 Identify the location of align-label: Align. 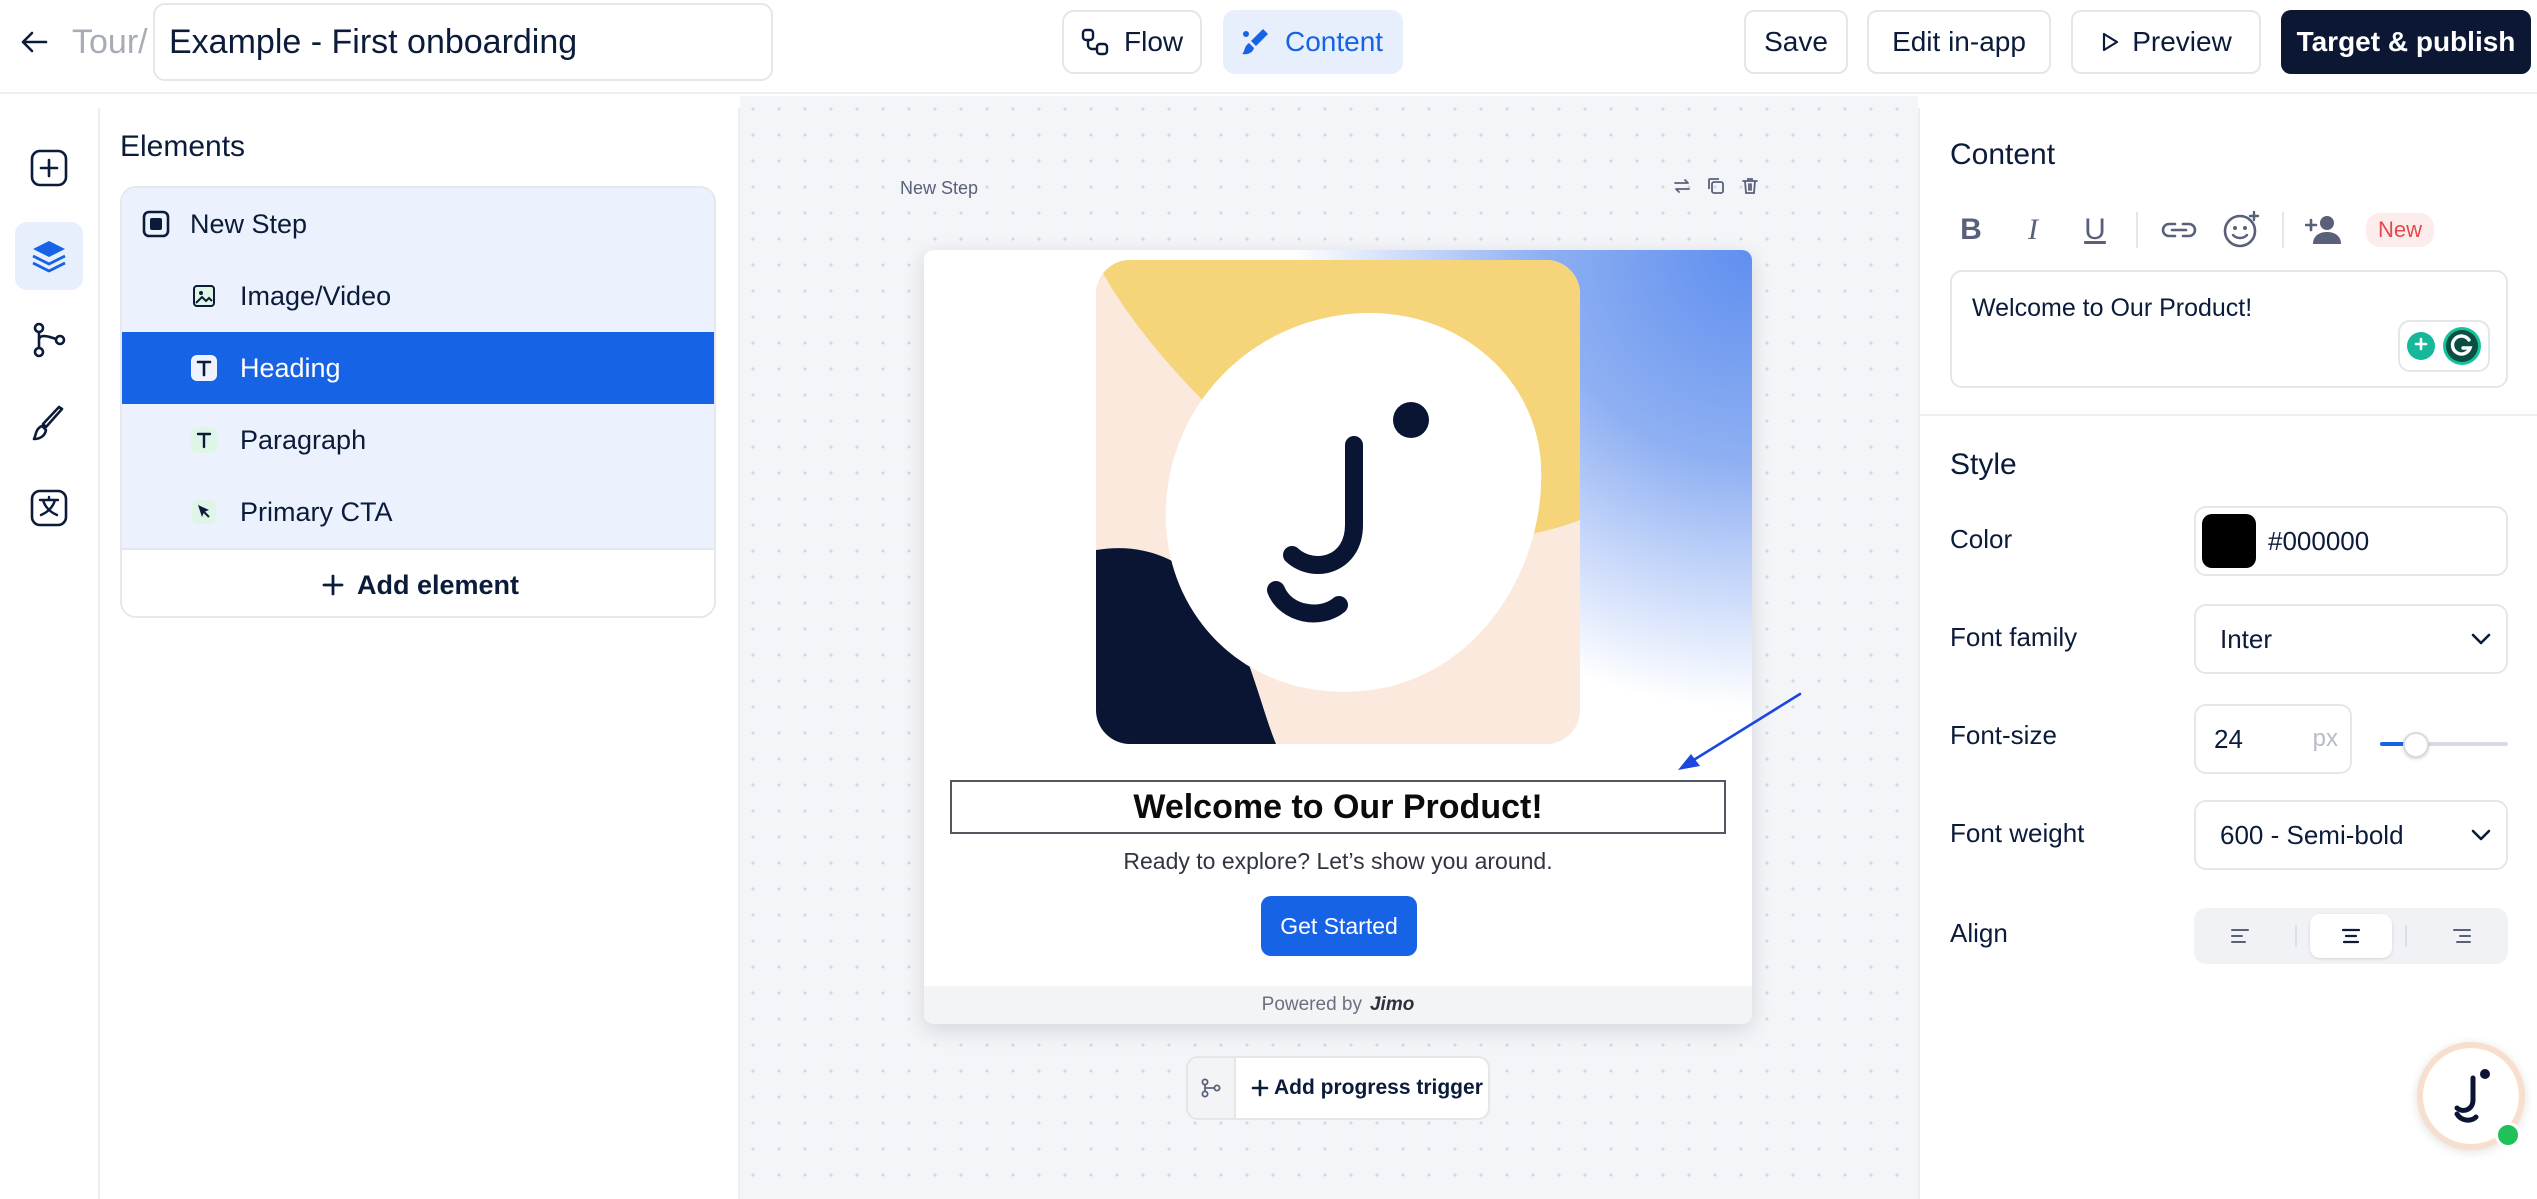
(1979, 933).